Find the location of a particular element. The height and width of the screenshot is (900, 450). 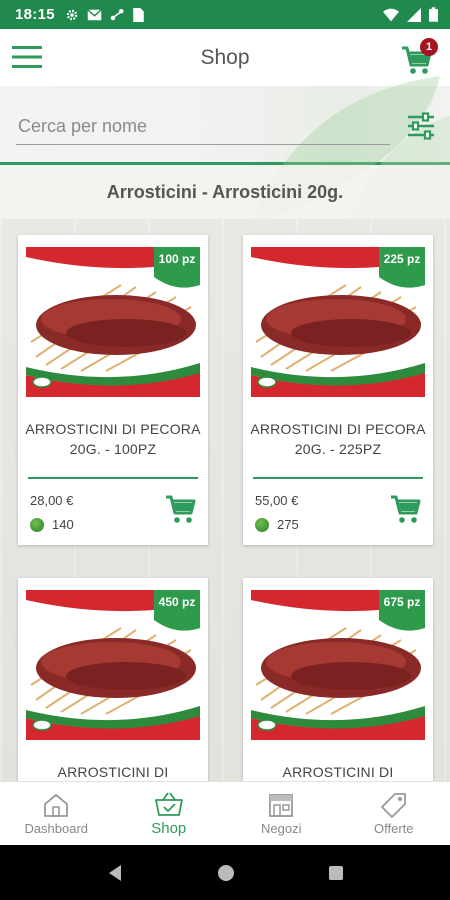

data-saver-icon is located at coordinates (117, 14).